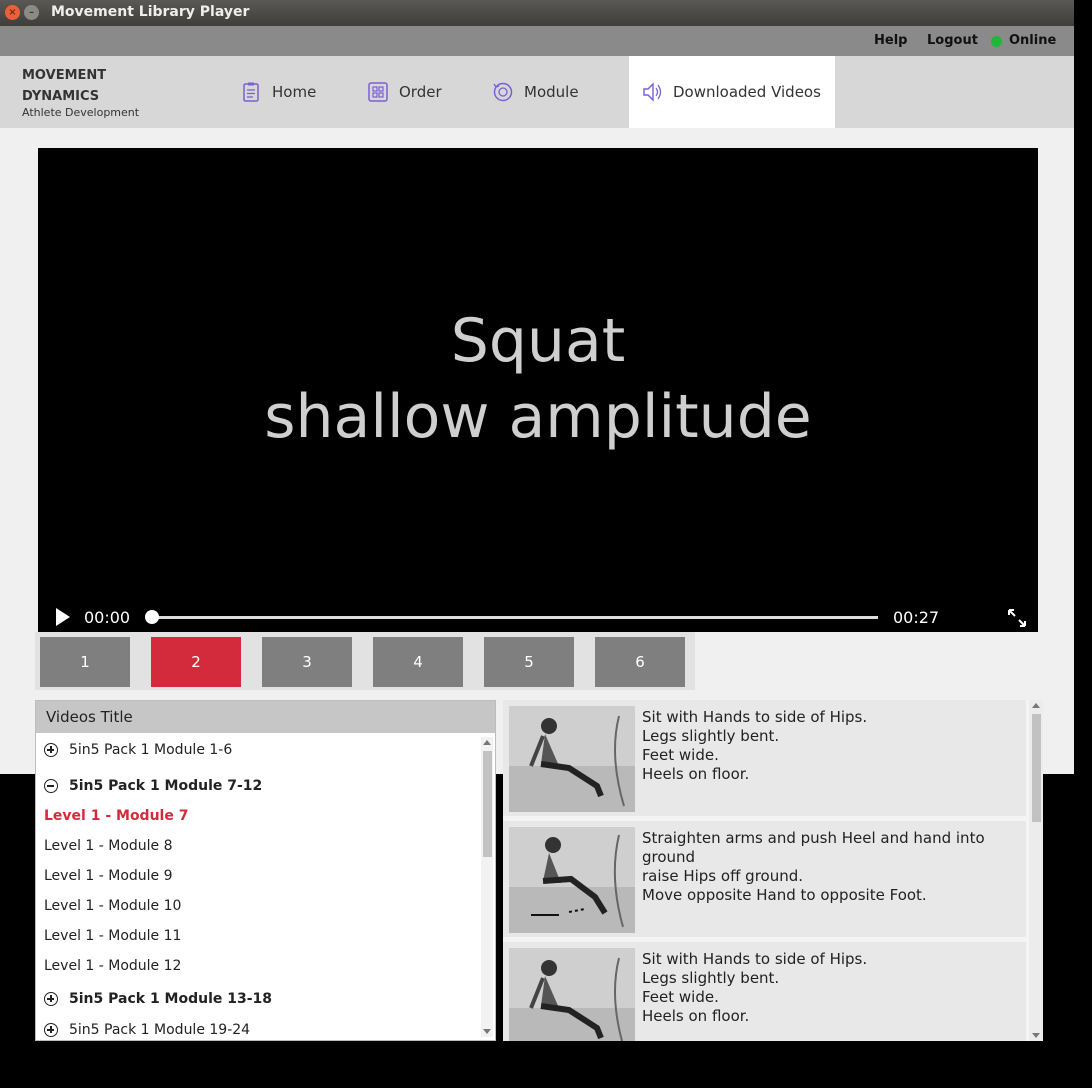 This screenshot has height=1088, width=1092. What do you see at coordinates (112, 936) in the screenshot?
I see `list-item-module-11: Level 1 - Module 11` at bounding box center [112, 936].